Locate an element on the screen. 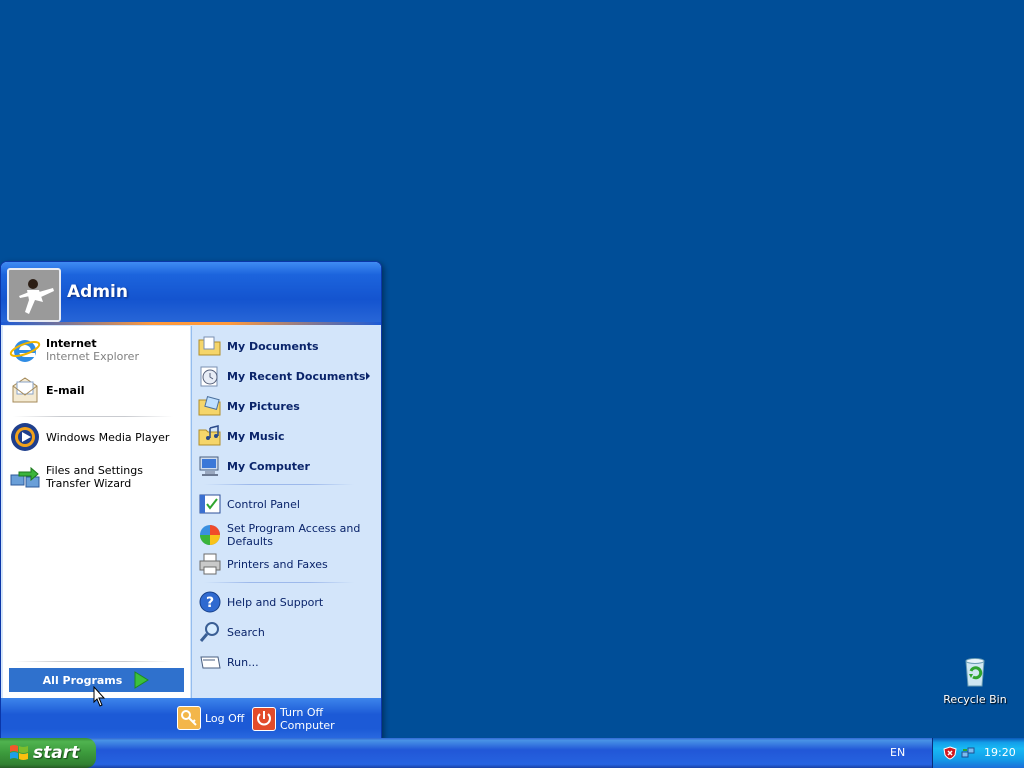 Image resolution: width=1024 pixels, height=768 pixels. turn-off-button: Turn Off Computer is located at coordinates (316, 719).